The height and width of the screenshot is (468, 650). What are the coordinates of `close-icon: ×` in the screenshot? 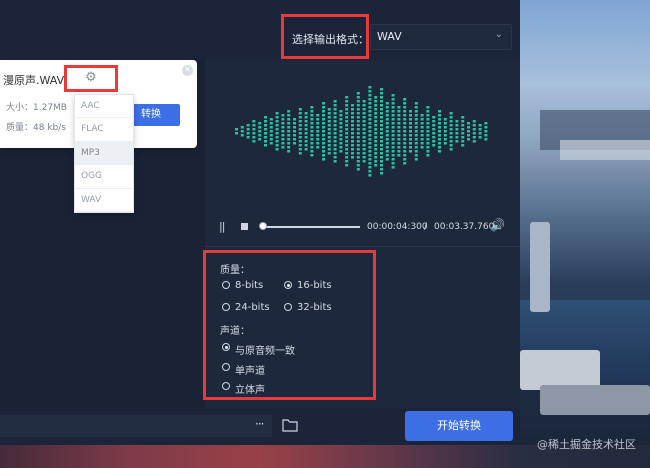 It's located at (187, 70).